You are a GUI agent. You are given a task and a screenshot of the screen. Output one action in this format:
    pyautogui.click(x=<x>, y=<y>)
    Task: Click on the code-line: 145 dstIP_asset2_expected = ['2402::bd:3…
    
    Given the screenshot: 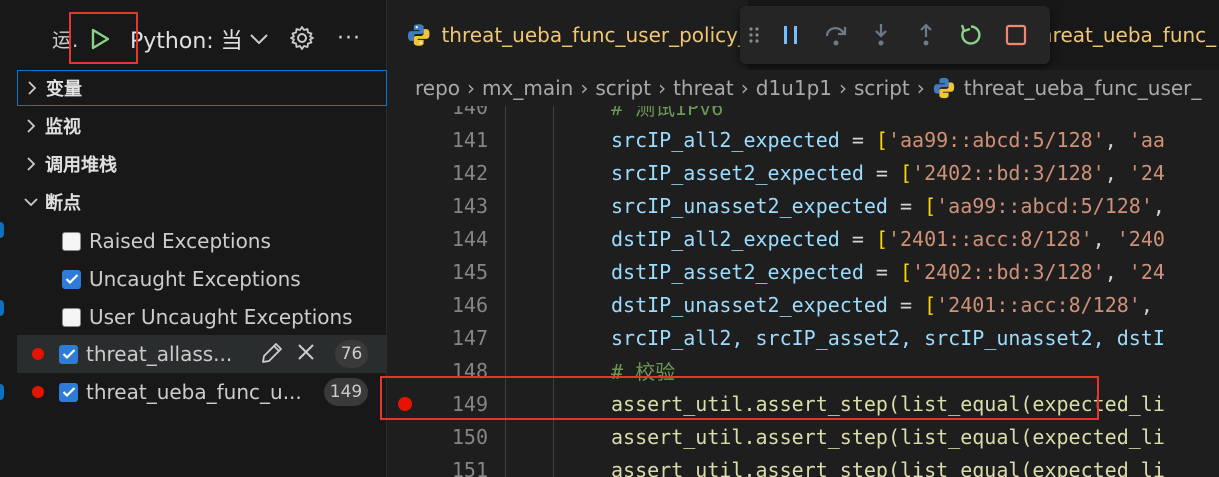 What is the action you would take?
    pyautogui.click(x=803, y=271)
    